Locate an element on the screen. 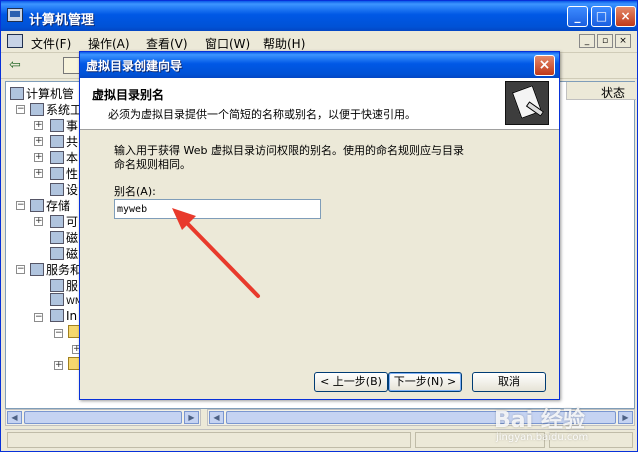 The image size is (638, 452). tree-item: 可 is located at coordinates (64, 221).